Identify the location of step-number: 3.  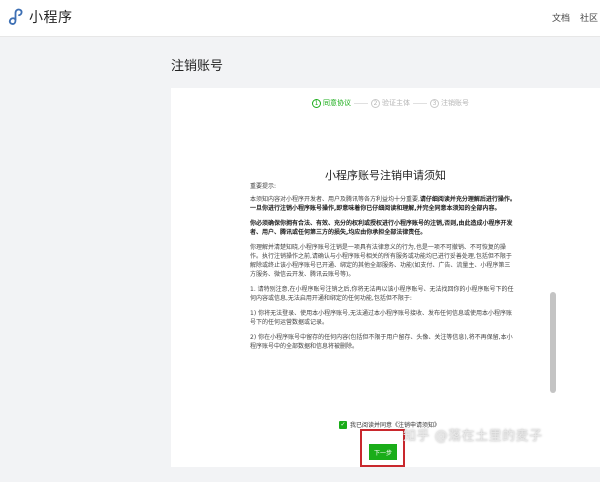
(434, 103).